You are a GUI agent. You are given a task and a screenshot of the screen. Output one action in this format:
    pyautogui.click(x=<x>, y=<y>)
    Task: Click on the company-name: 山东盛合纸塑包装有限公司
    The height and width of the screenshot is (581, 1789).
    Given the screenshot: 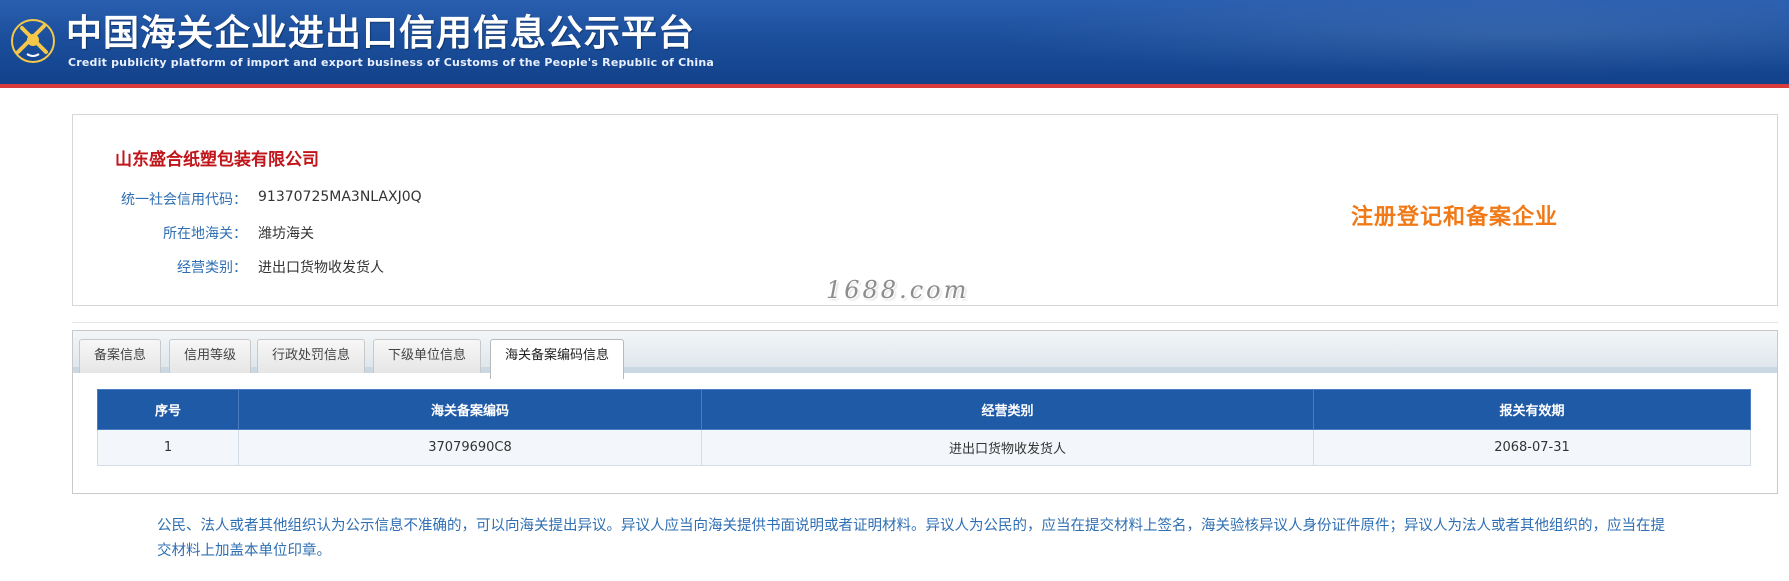 What is the action you would take?
    pyautogui.click(x=217, y=160)
    